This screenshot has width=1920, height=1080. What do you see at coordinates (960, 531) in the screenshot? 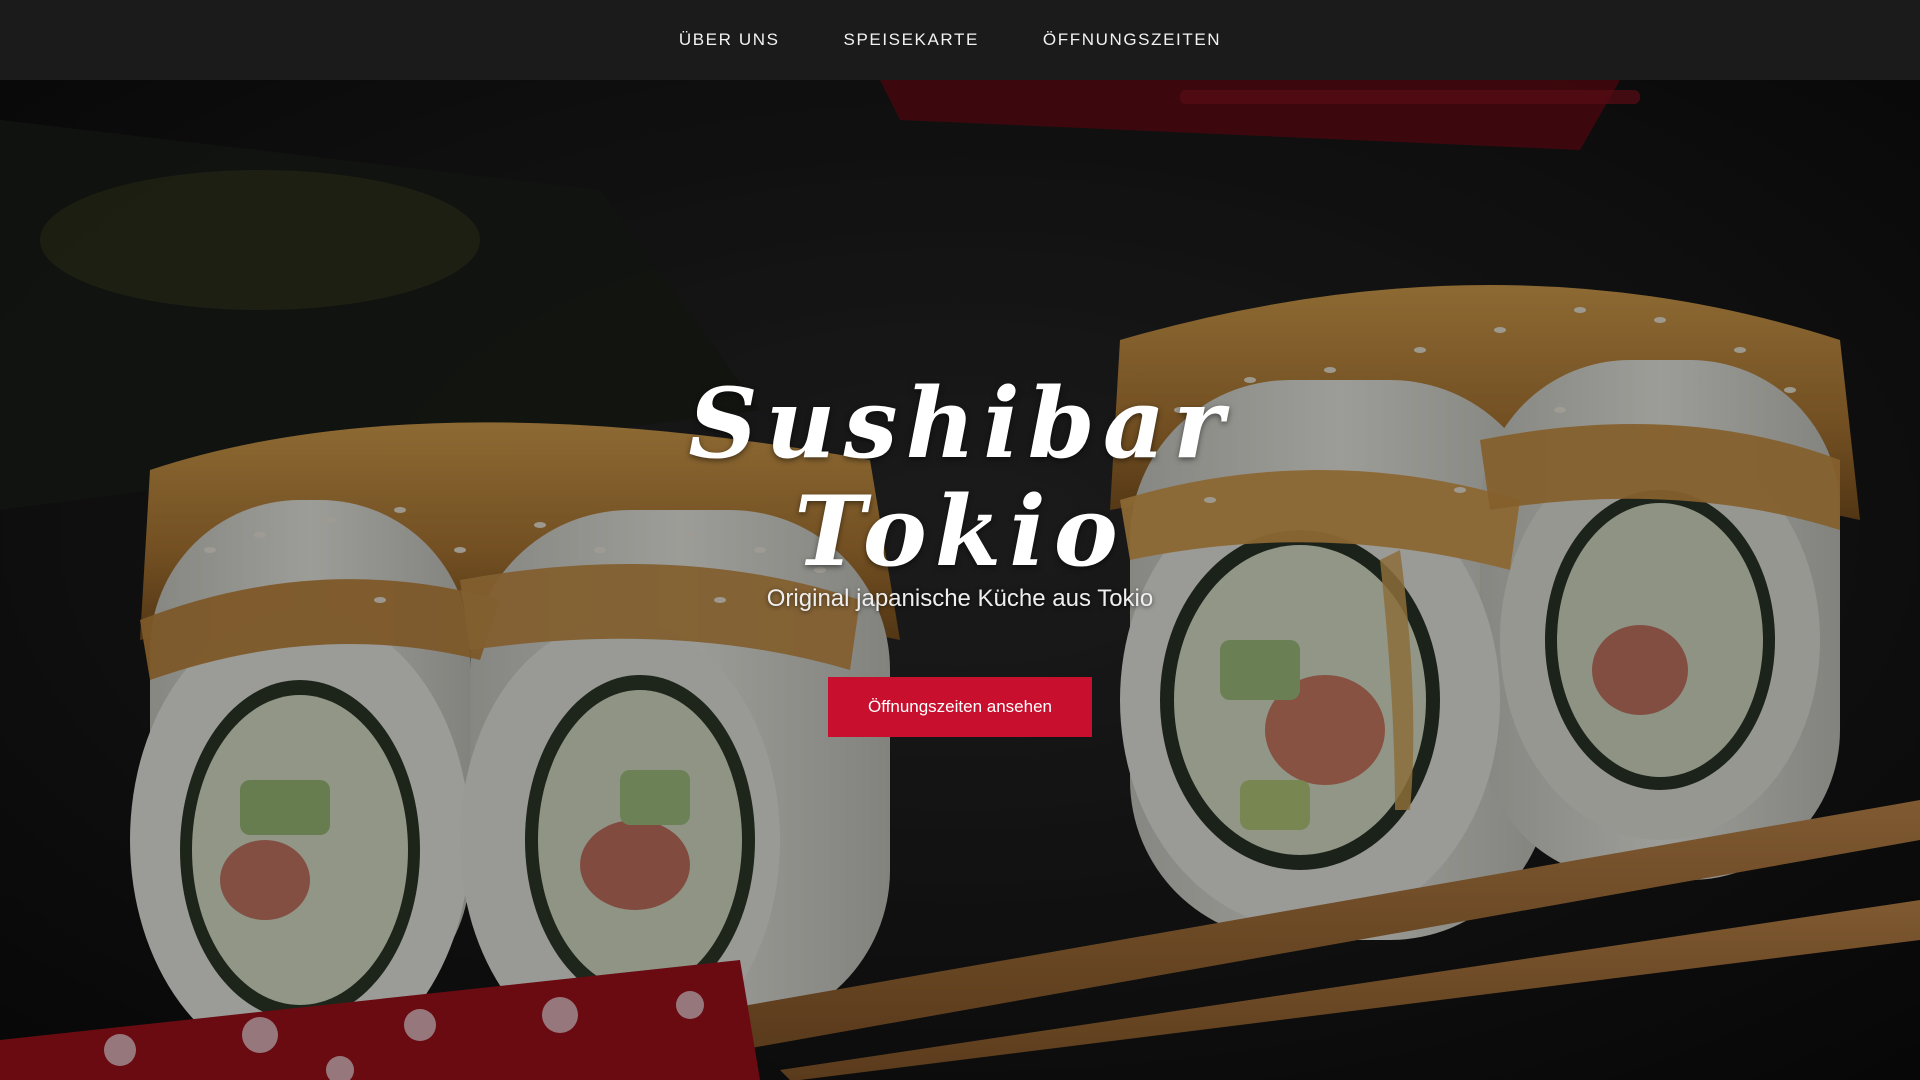
I see `hero-title-line-2: Tokio` at bounding box center [960, 531].